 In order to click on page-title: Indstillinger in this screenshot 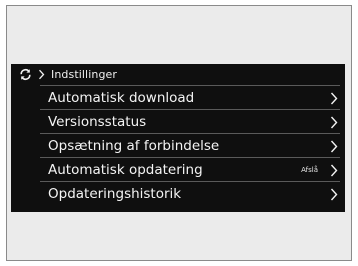, I will do `click(84, 74)`.